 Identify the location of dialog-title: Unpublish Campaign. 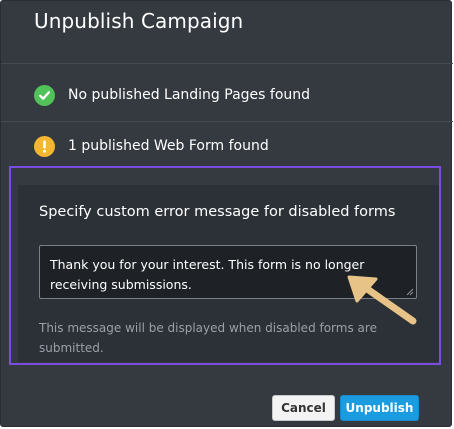
(139, 21).